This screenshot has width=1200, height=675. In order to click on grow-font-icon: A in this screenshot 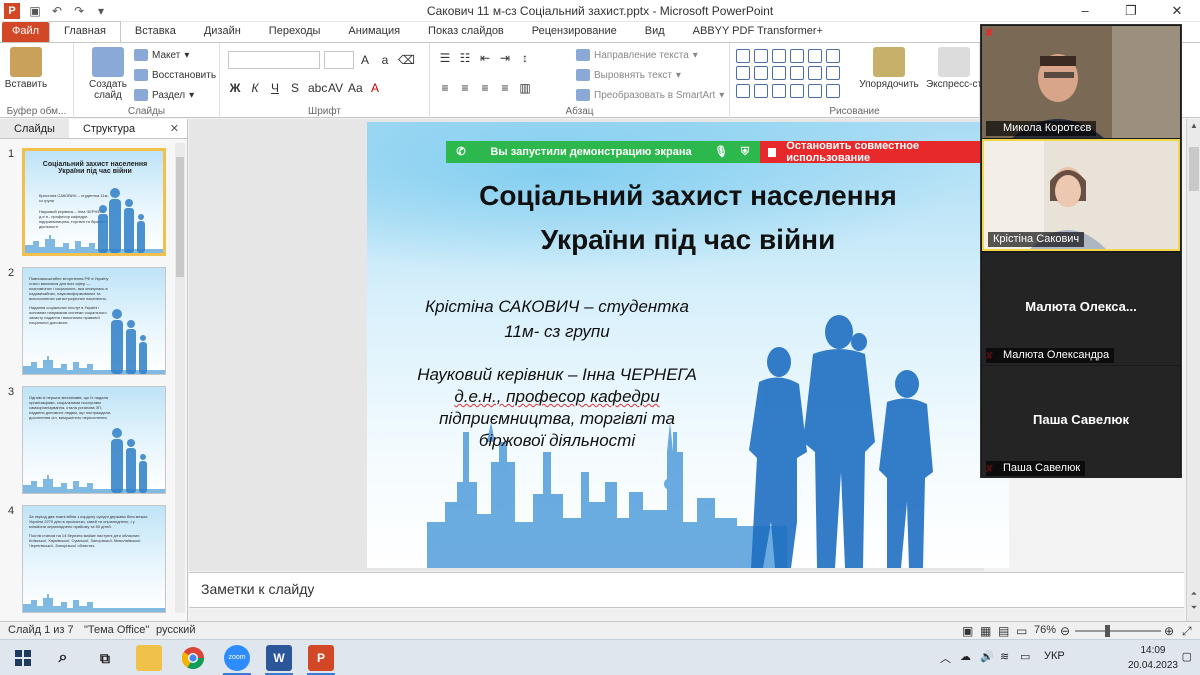, I will do `click(365, 60)`.